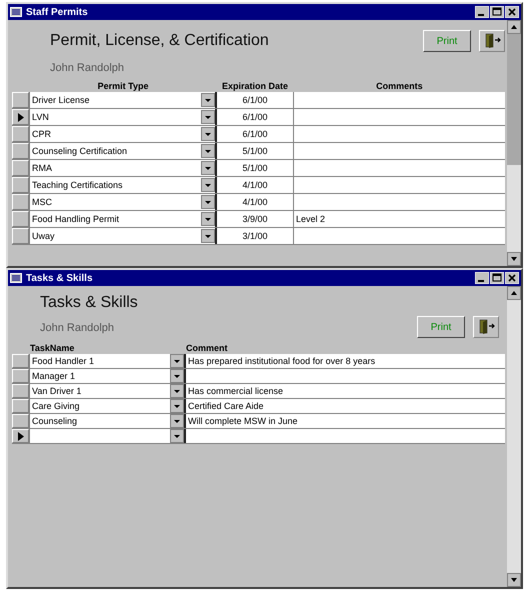  What do you see at coordinates (53, 348) in the screenshot?
I see `column-header: TaskName` at bounding box center [53, 348].